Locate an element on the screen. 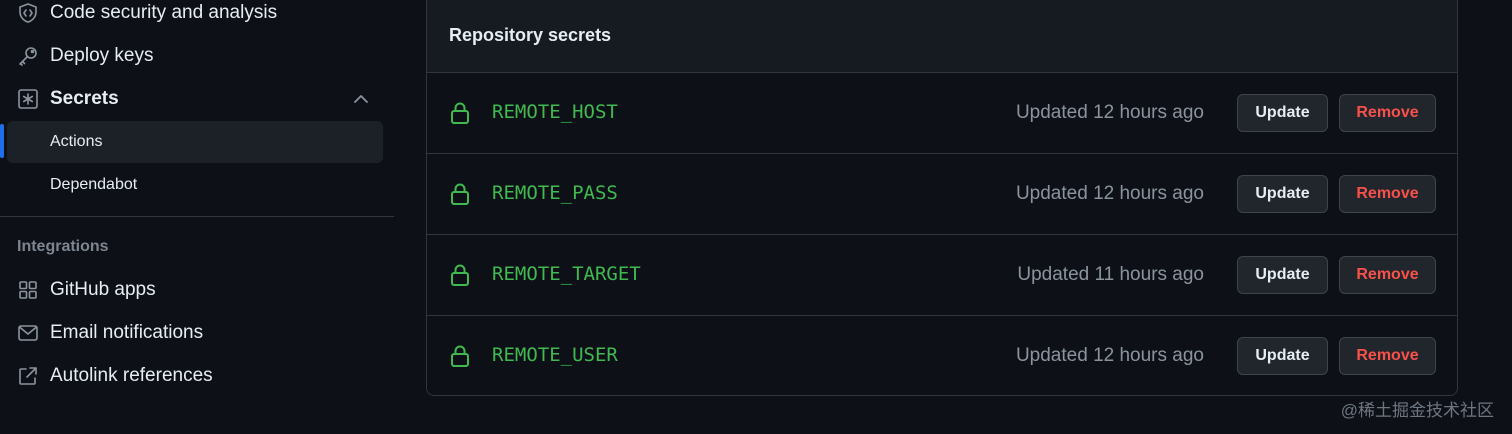  apps-icon is located at coordinates (28, 290).